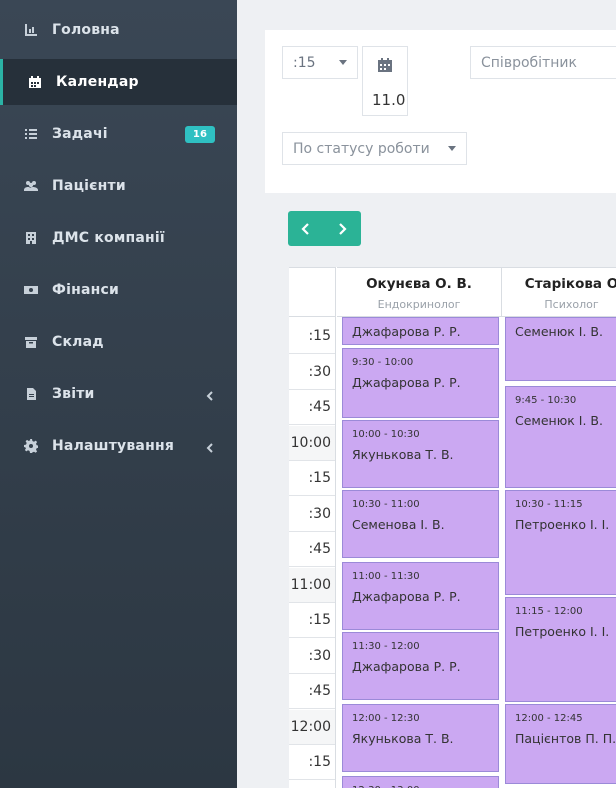  I want to click on sidebar-item-insurance: ДМС компанії, so click(118, 238).